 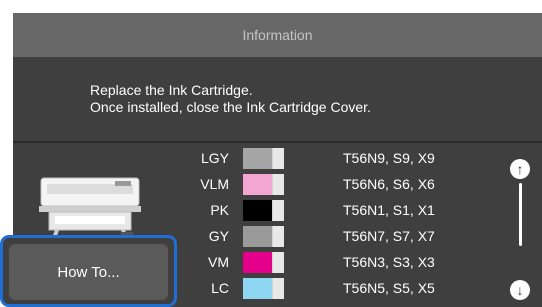 I want to click on dialog-title: Information, so click(x=277, y=35).